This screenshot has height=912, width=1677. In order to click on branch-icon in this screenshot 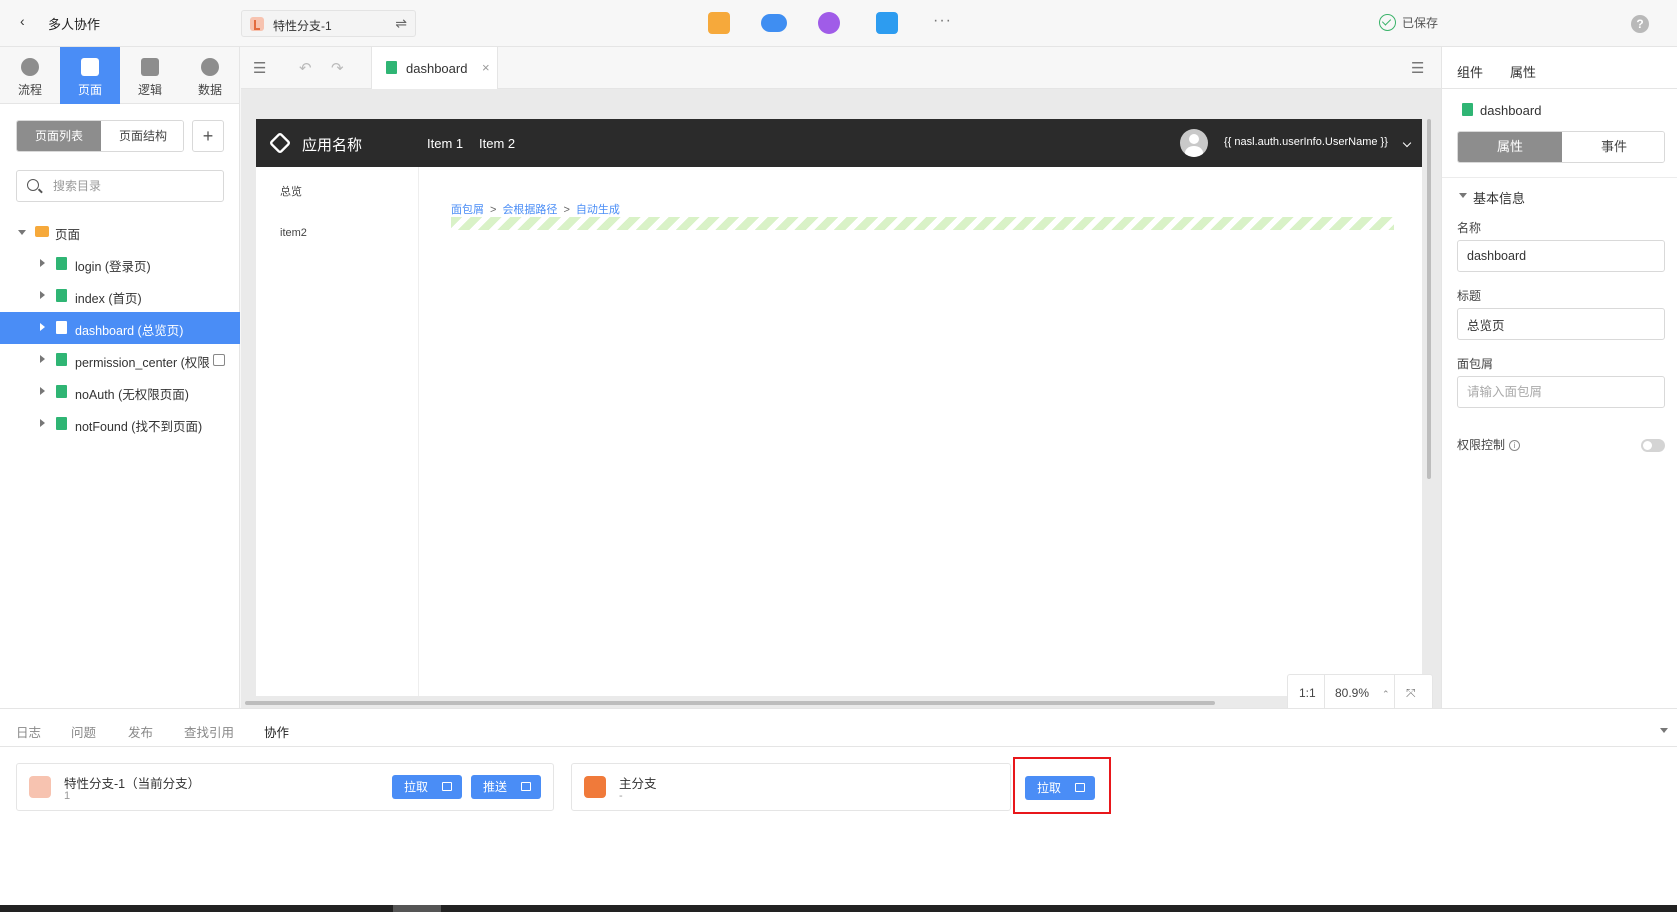, I will do `click(40, 787)`.